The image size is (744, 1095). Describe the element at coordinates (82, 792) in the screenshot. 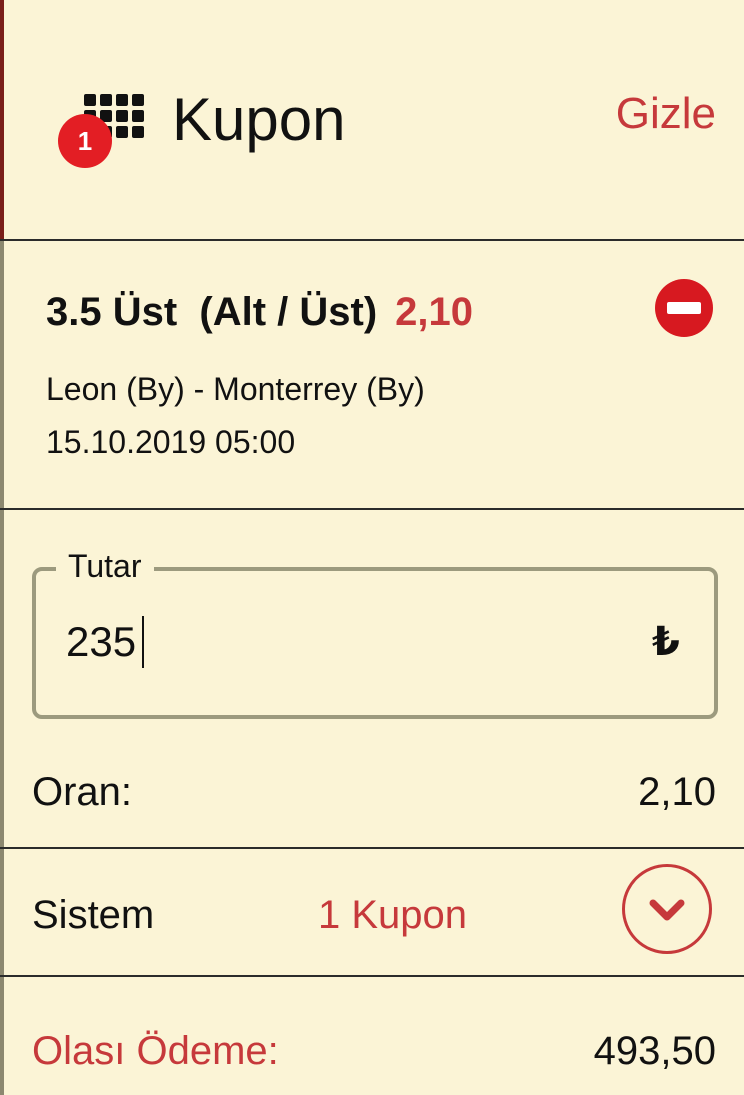

I see `total-odds-label: Oran:` at that location.